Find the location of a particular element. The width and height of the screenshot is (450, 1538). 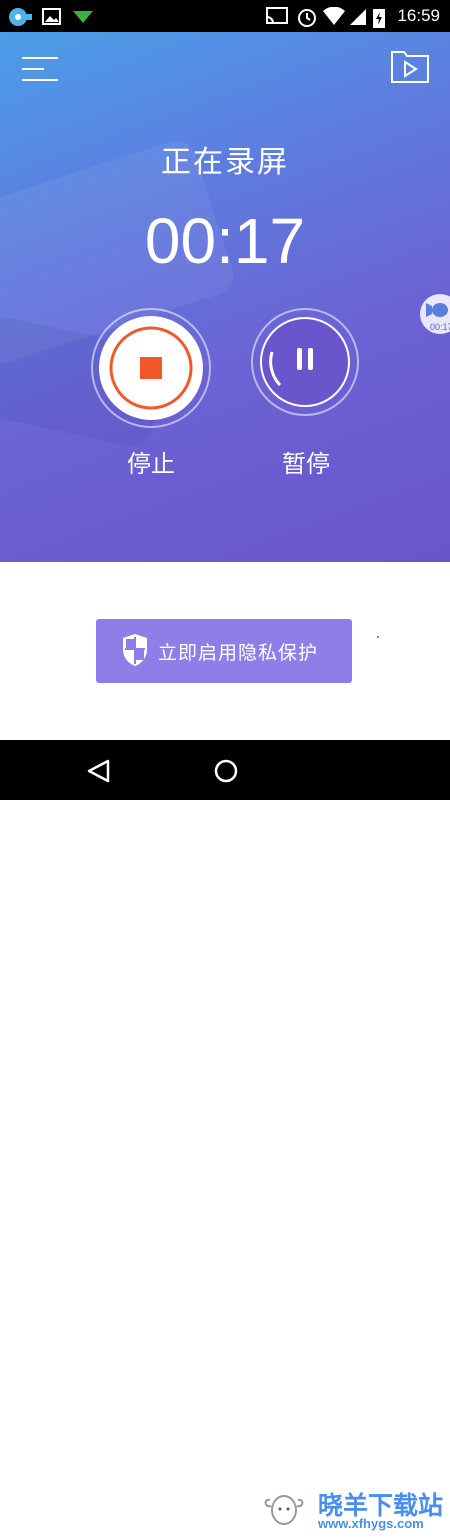

floating-recorder-widget: 00:17 is located at coordinates (435, 314).